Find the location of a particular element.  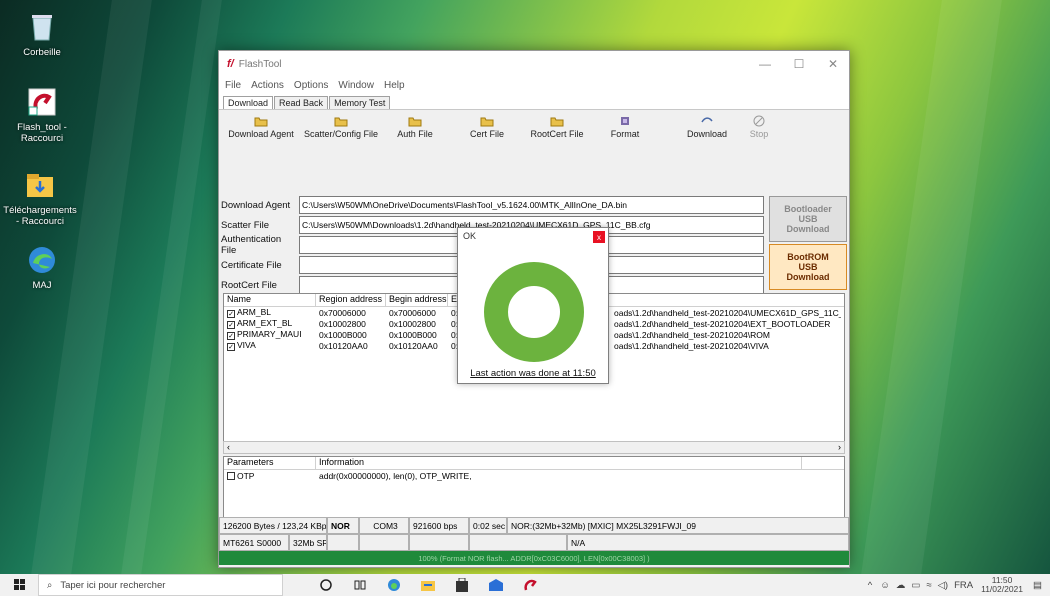

format-button: Format is located at coordinates (625, 126).